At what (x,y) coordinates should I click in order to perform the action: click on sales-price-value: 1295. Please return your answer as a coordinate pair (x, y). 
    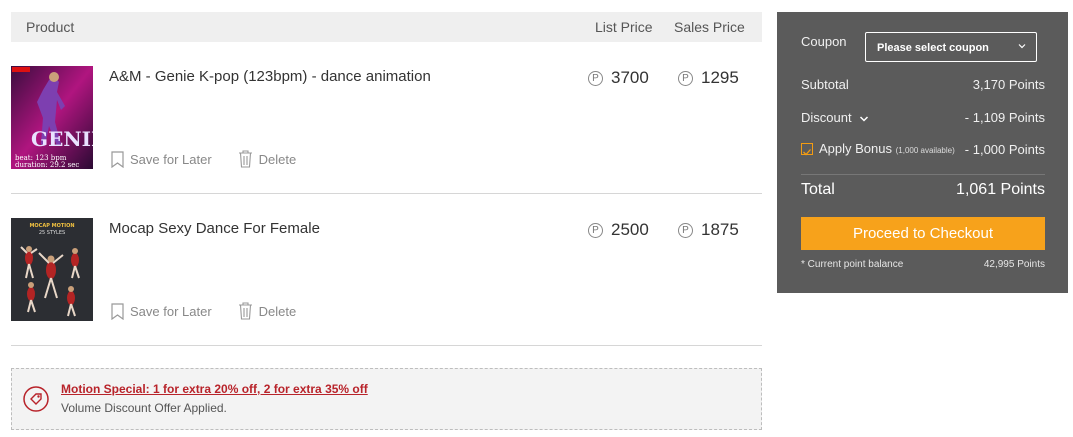
    Looking at the image, I should click on (720, 77).